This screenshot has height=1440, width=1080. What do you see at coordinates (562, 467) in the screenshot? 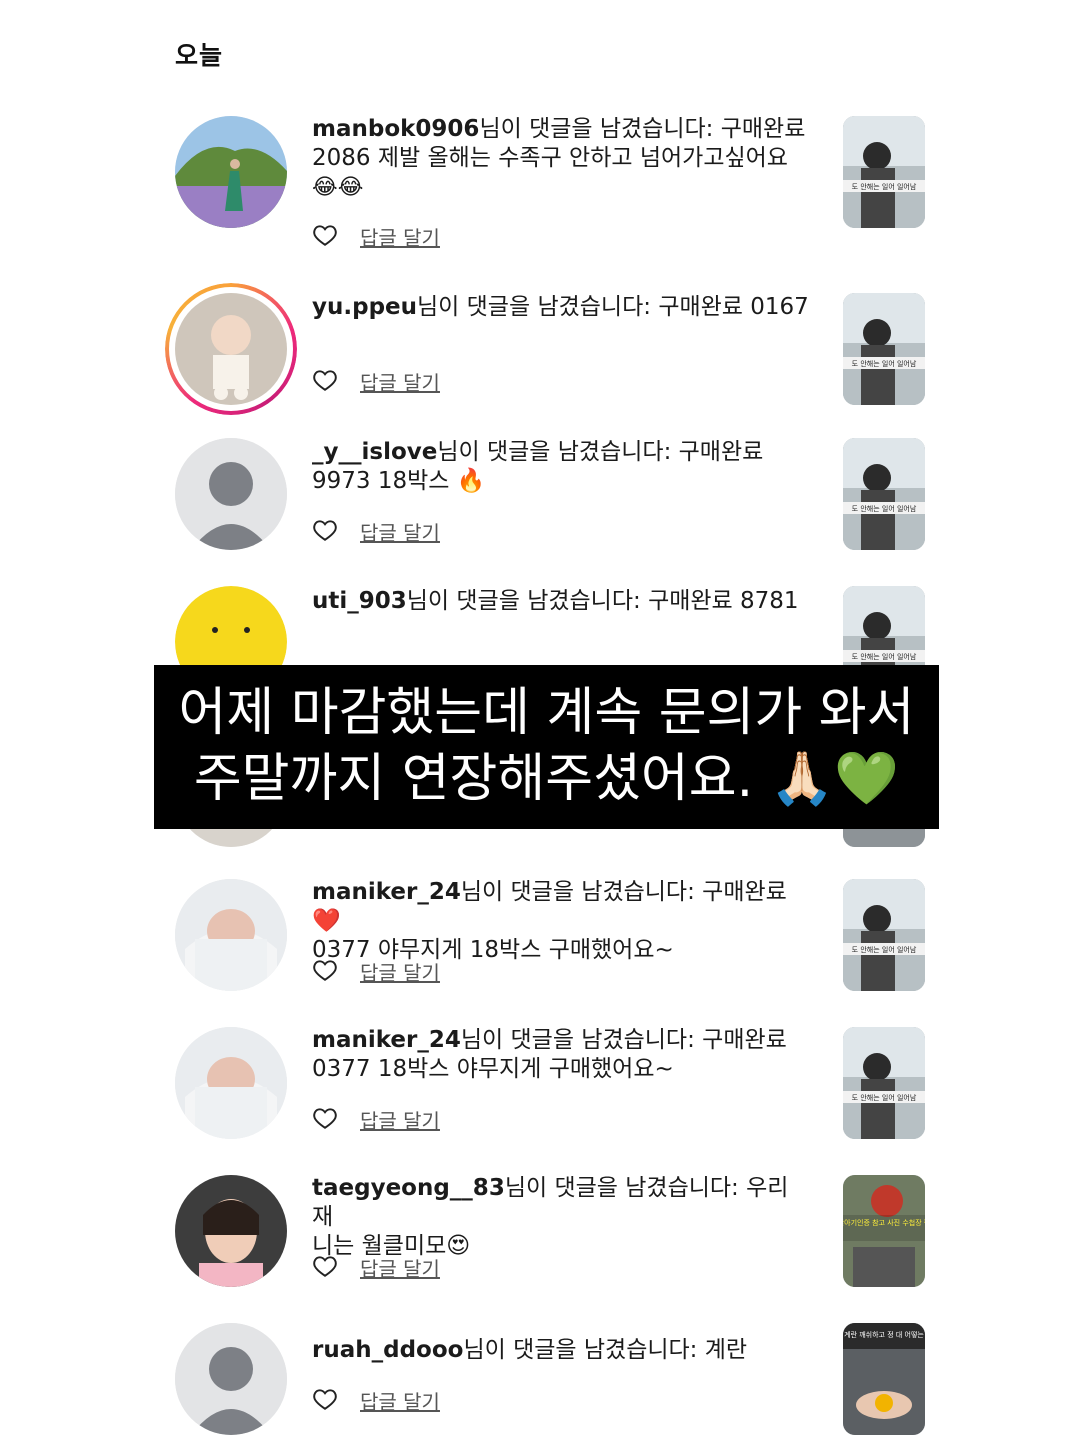
I see `comment-text: _y__islove님이 댓글을 남겼습니다: 구매완료 9973 18박스 🔥` at bounding box center [562, 467].